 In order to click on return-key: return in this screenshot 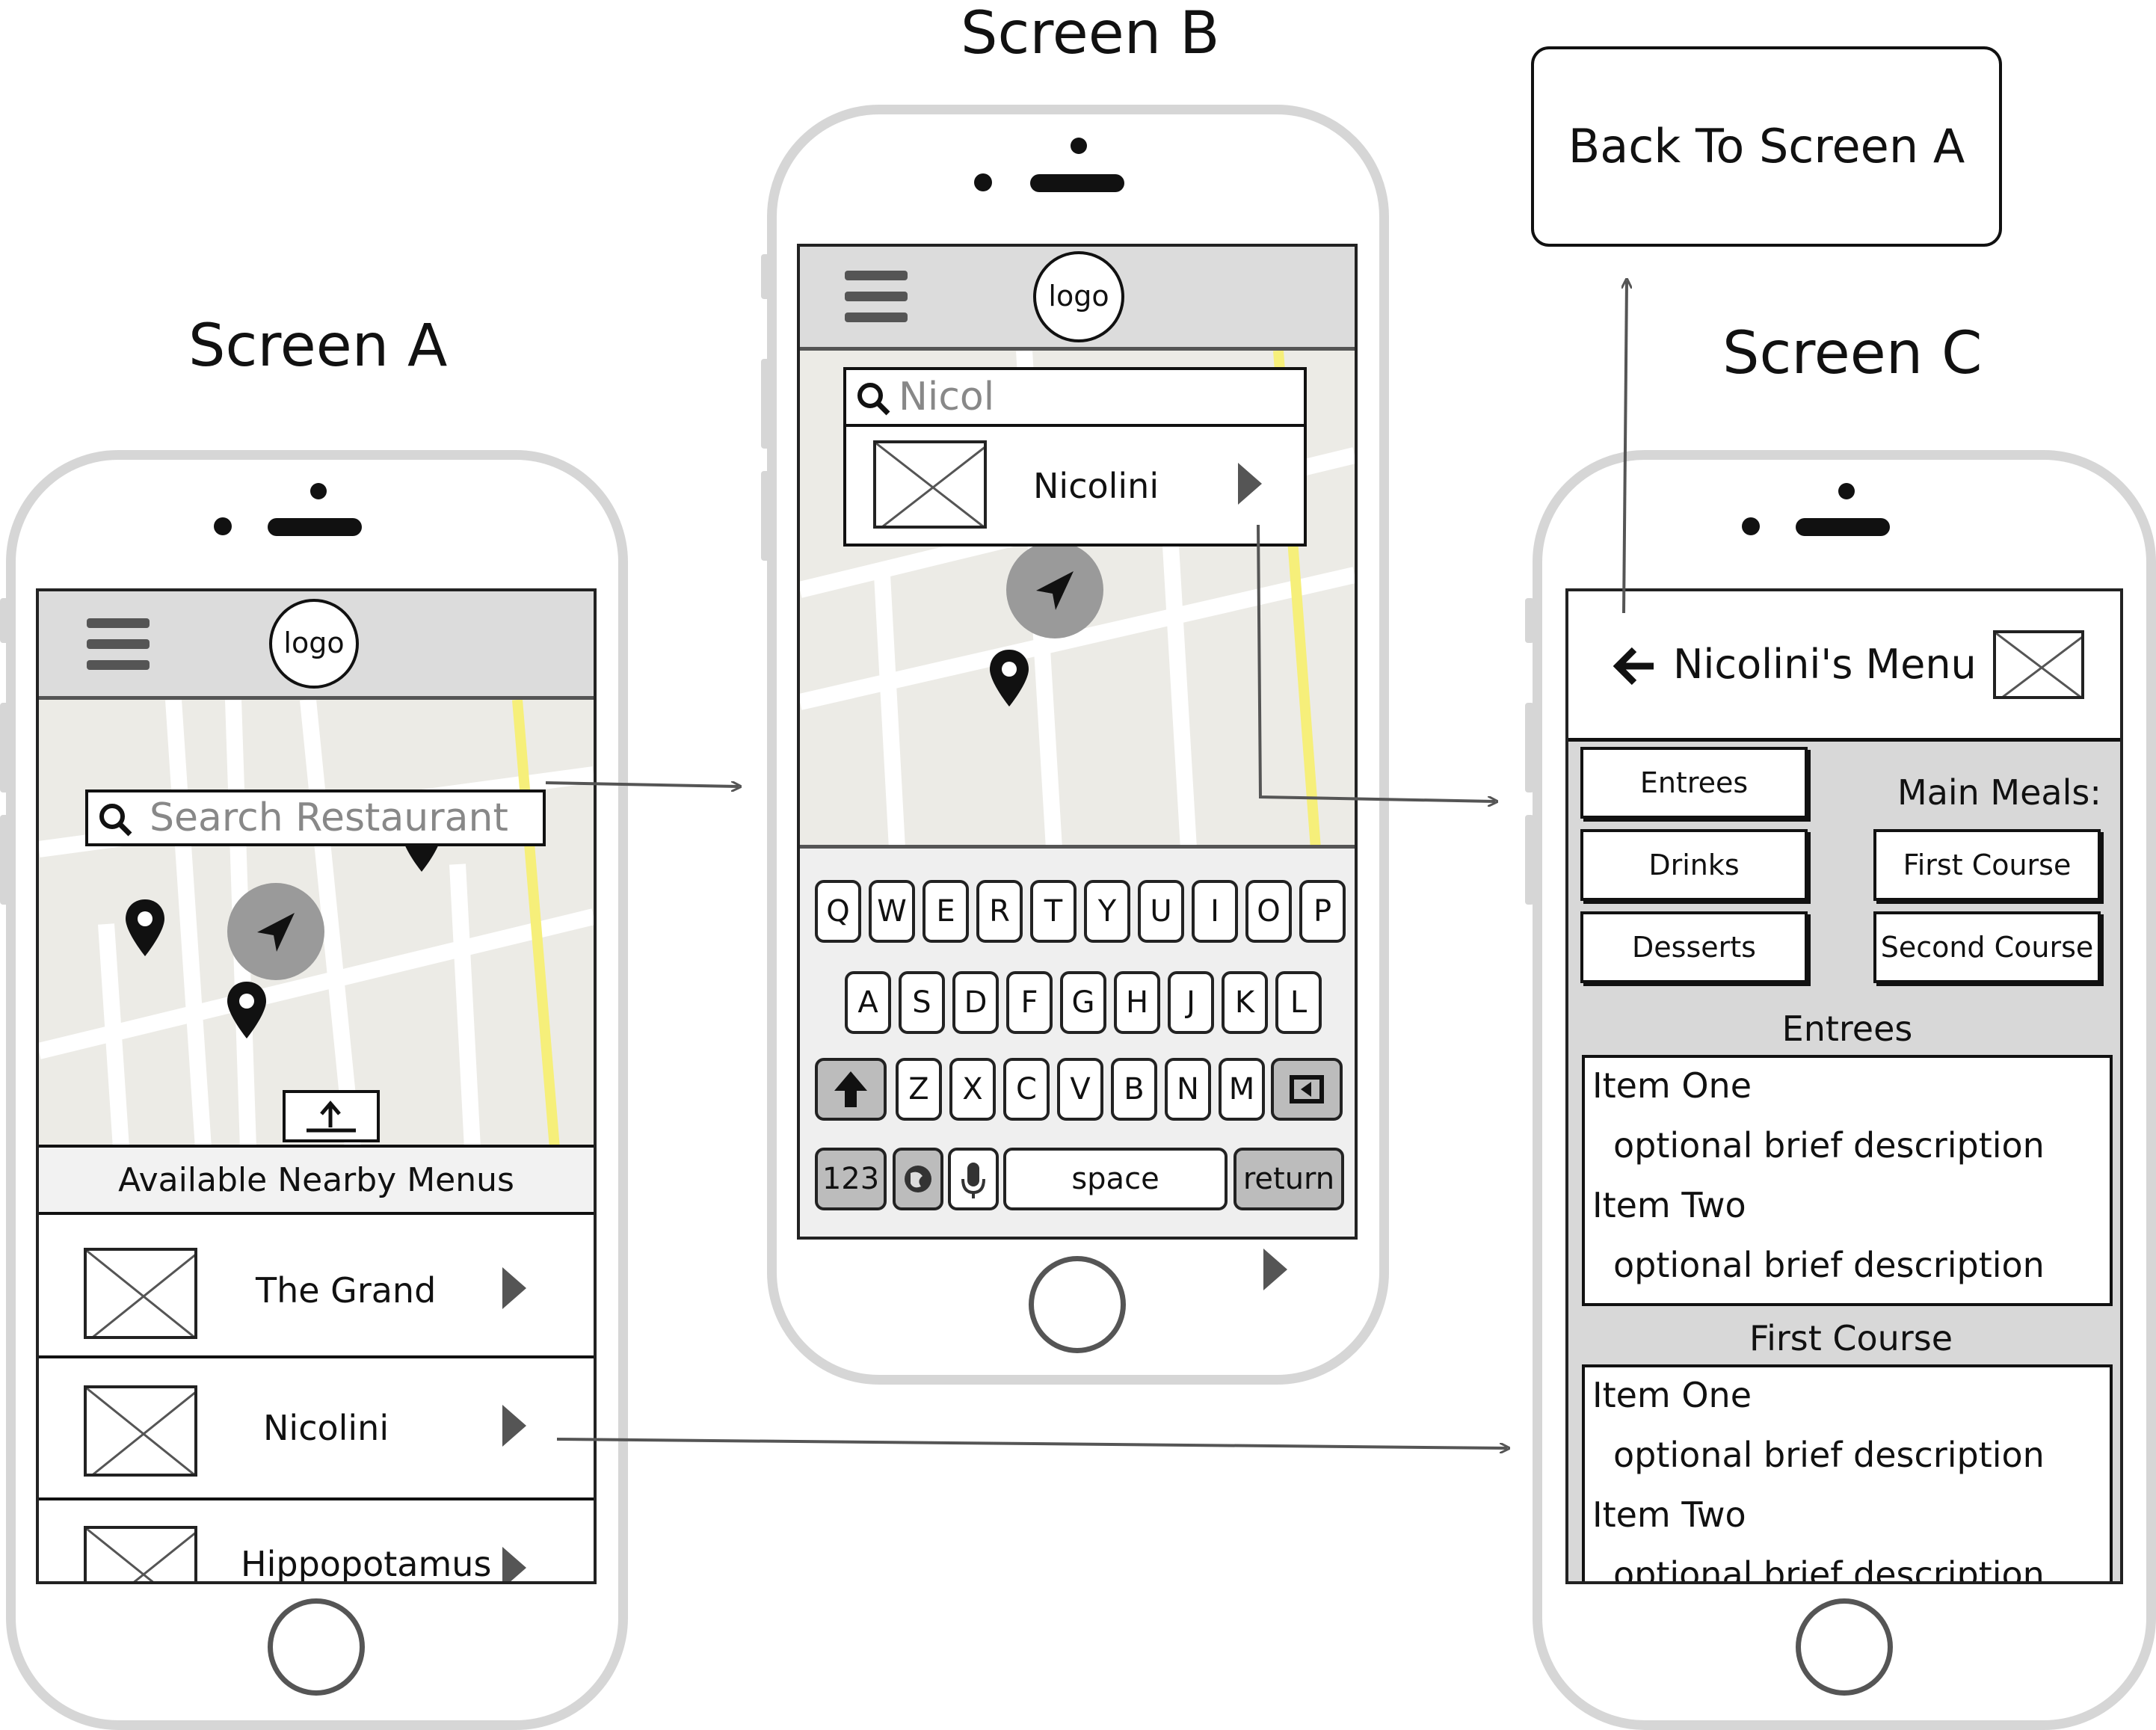, I will do `click(1288, 1179)`.